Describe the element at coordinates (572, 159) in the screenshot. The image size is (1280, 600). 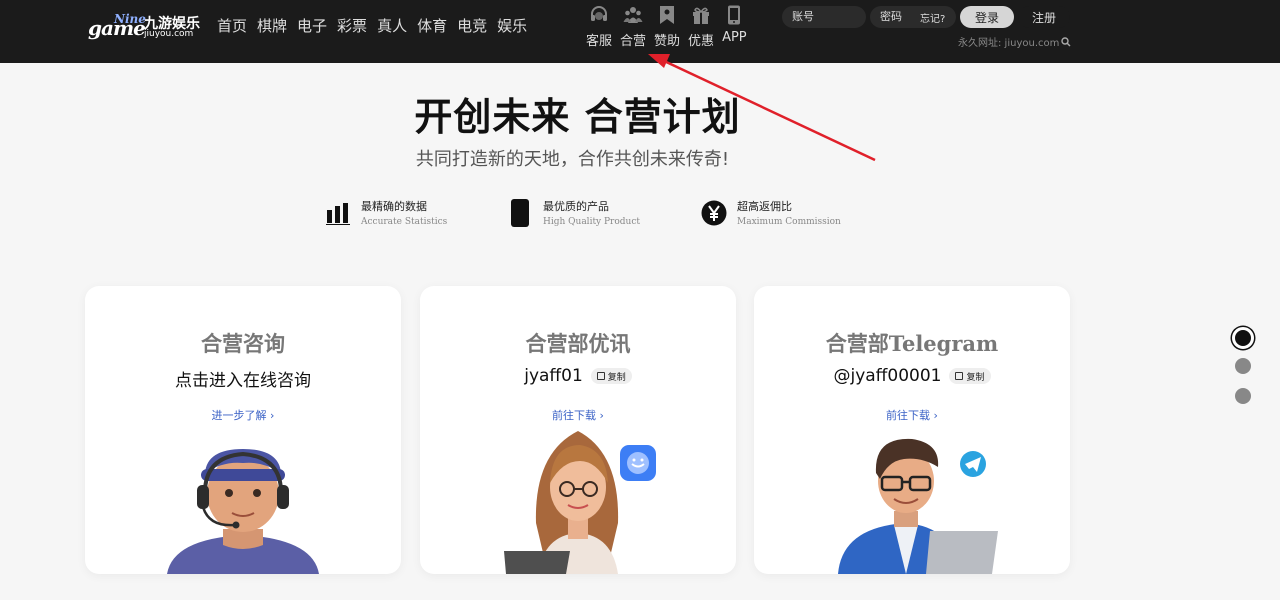
I see `page-subtitle: 共同打造新的天地，合作共创未来传奇!` at that location.